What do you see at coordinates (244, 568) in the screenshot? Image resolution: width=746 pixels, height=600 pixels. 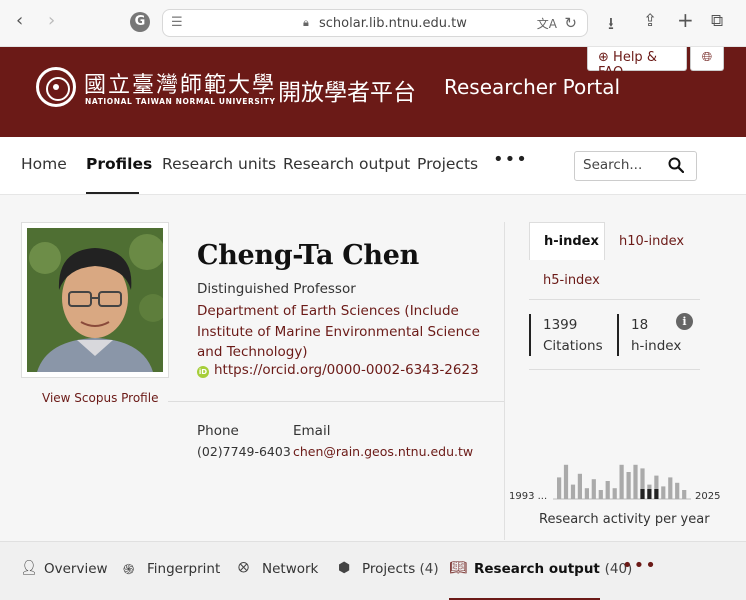 I see `network-icon: ⭙` at bounding box center [244, 568].